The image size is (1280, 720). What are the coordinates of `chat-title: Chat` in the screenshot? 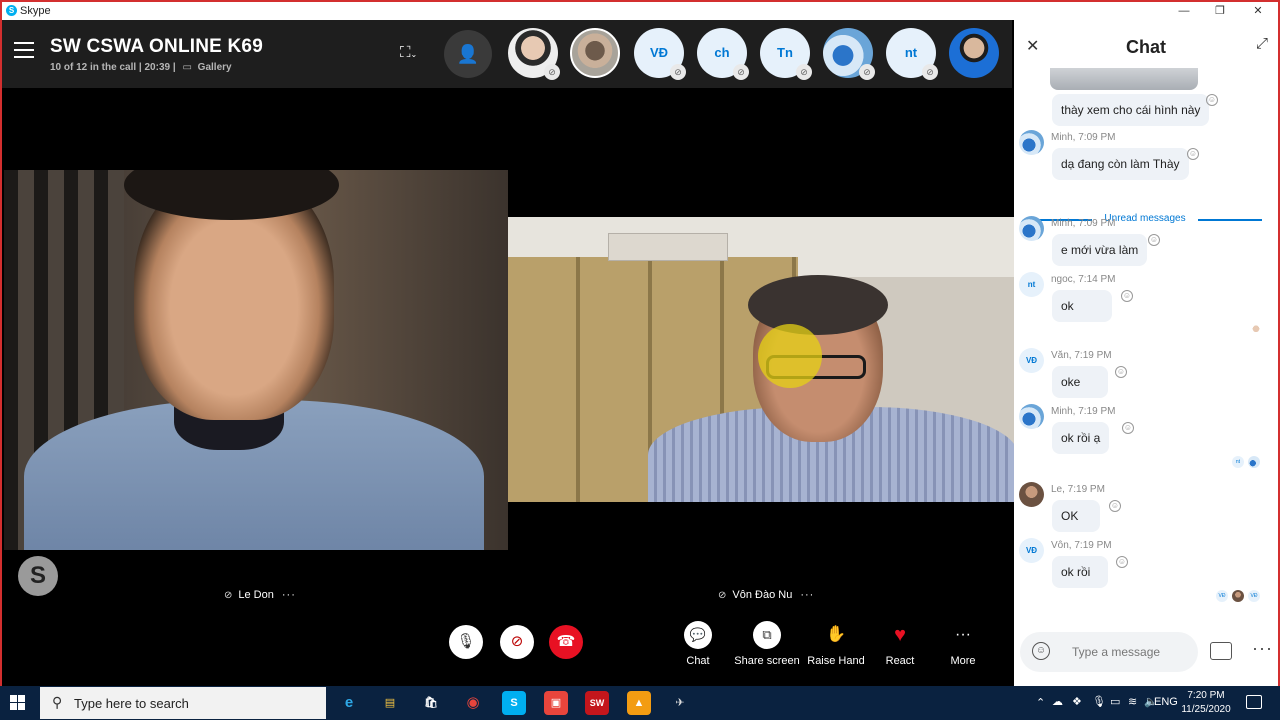 It's located at (1146, 47).